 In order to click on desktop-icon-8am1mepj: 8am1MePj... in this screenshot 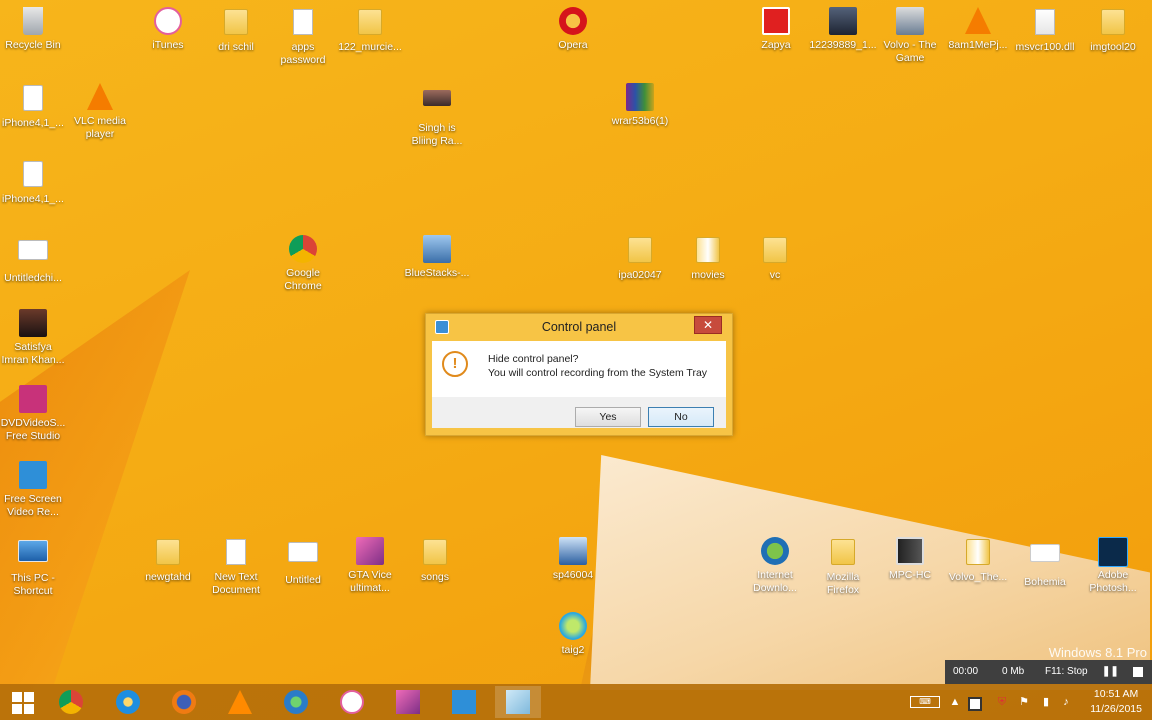, I will do `click(978, 29)`.